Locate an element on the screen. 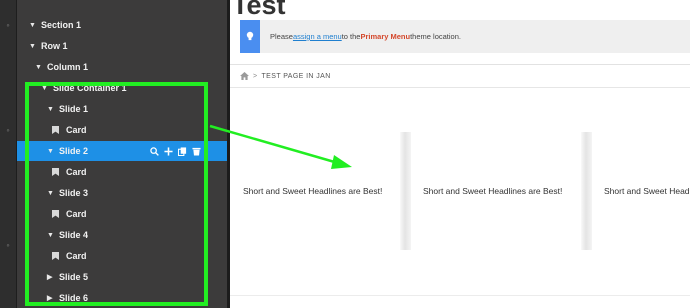  duplicate-icon is located at coordinates (182, 151).